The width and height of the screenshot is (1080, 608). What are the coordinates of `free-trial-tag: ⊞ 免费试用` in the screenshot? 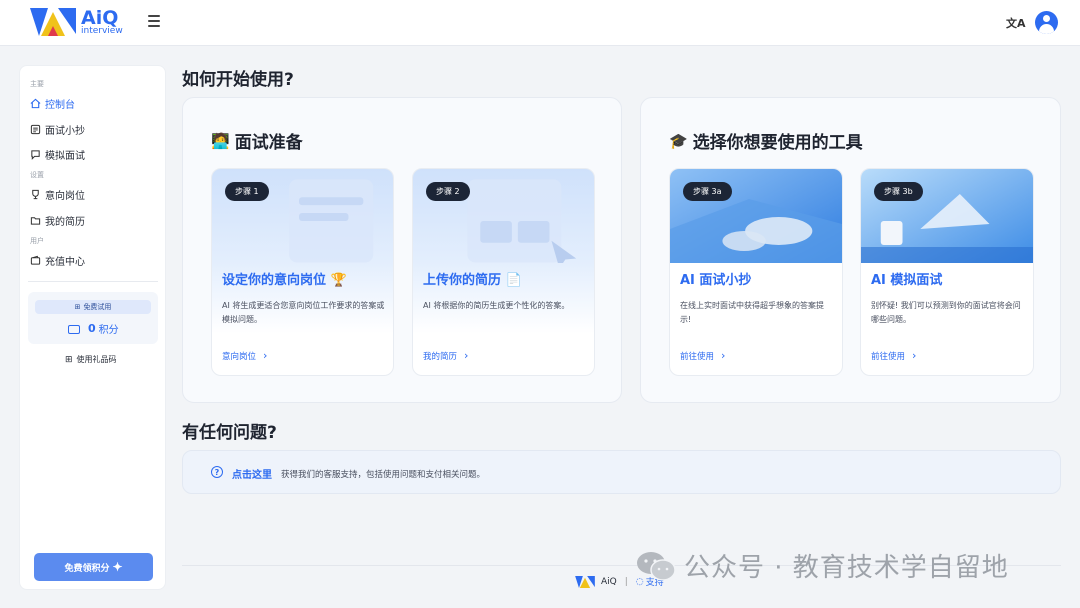 It's located at (93, 307).